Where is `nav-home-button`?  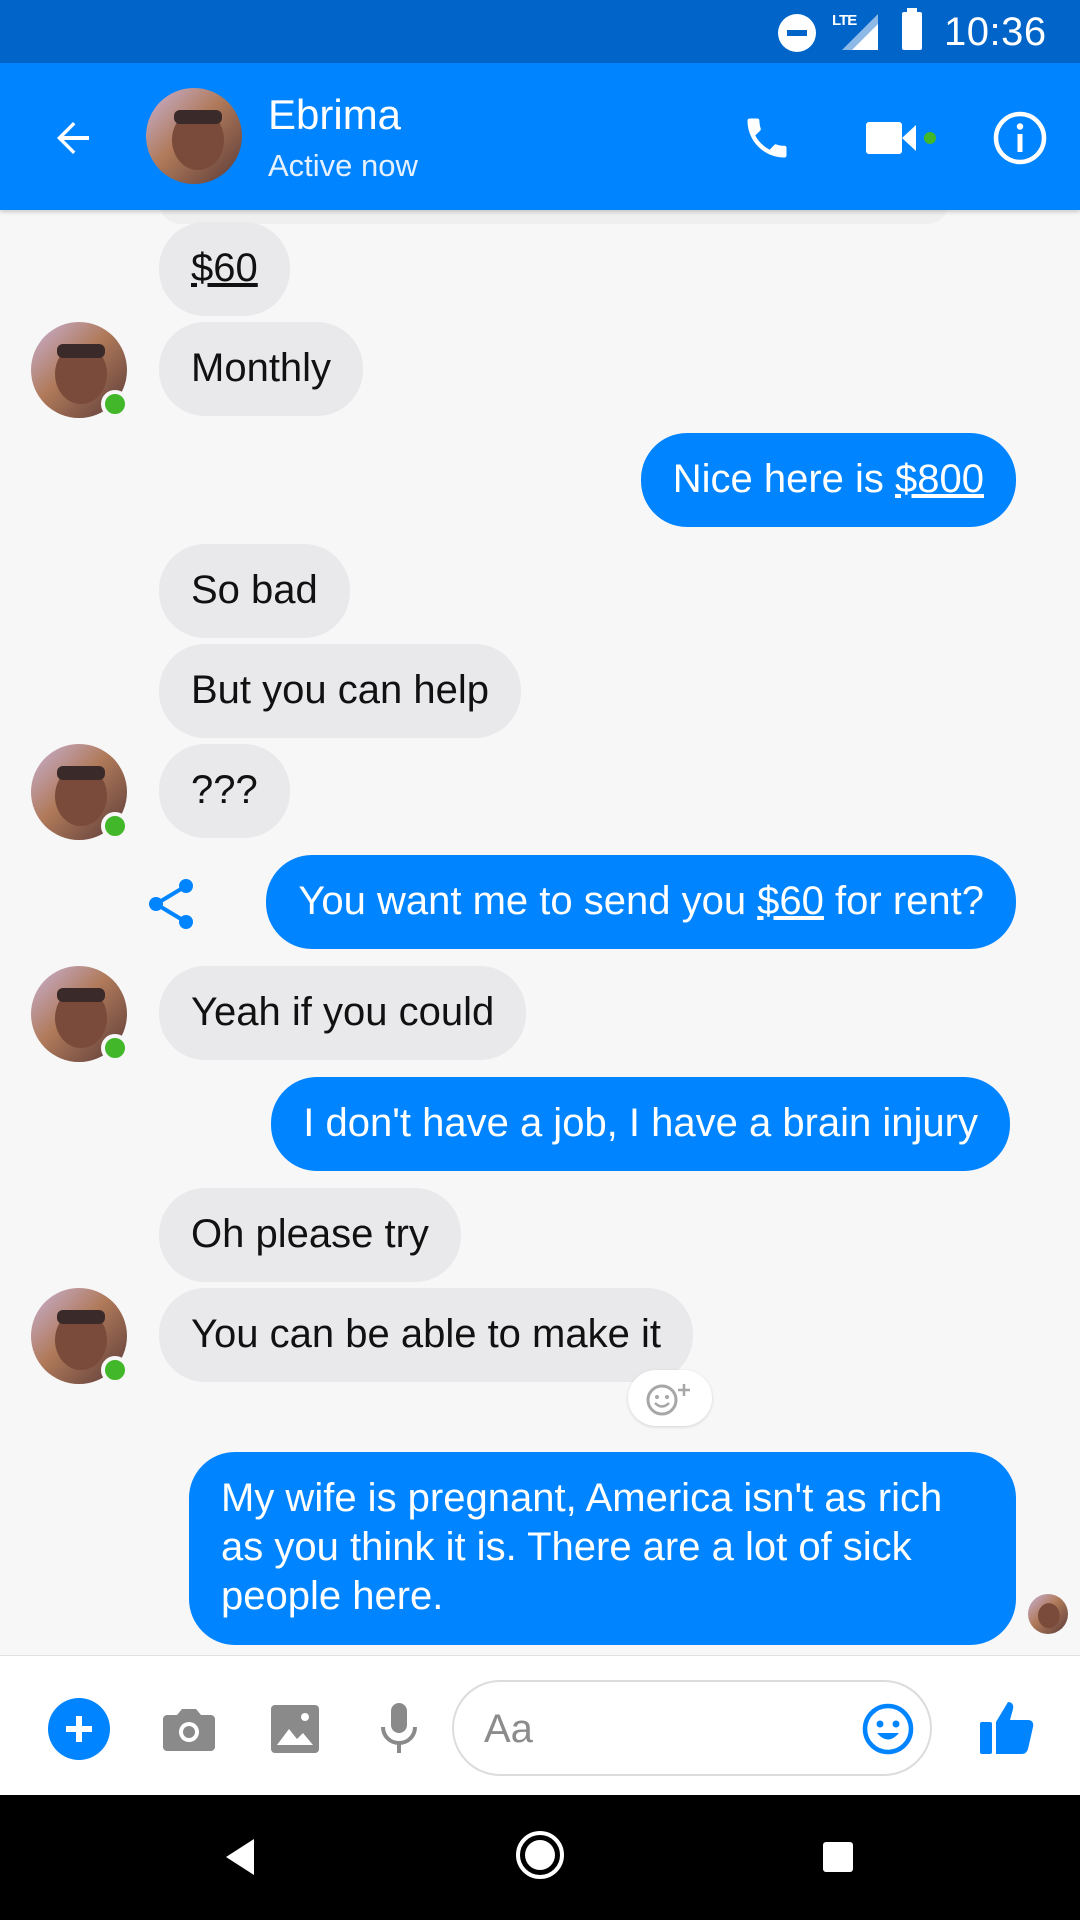
nav-home-button is located at coordinates (540, 1855).